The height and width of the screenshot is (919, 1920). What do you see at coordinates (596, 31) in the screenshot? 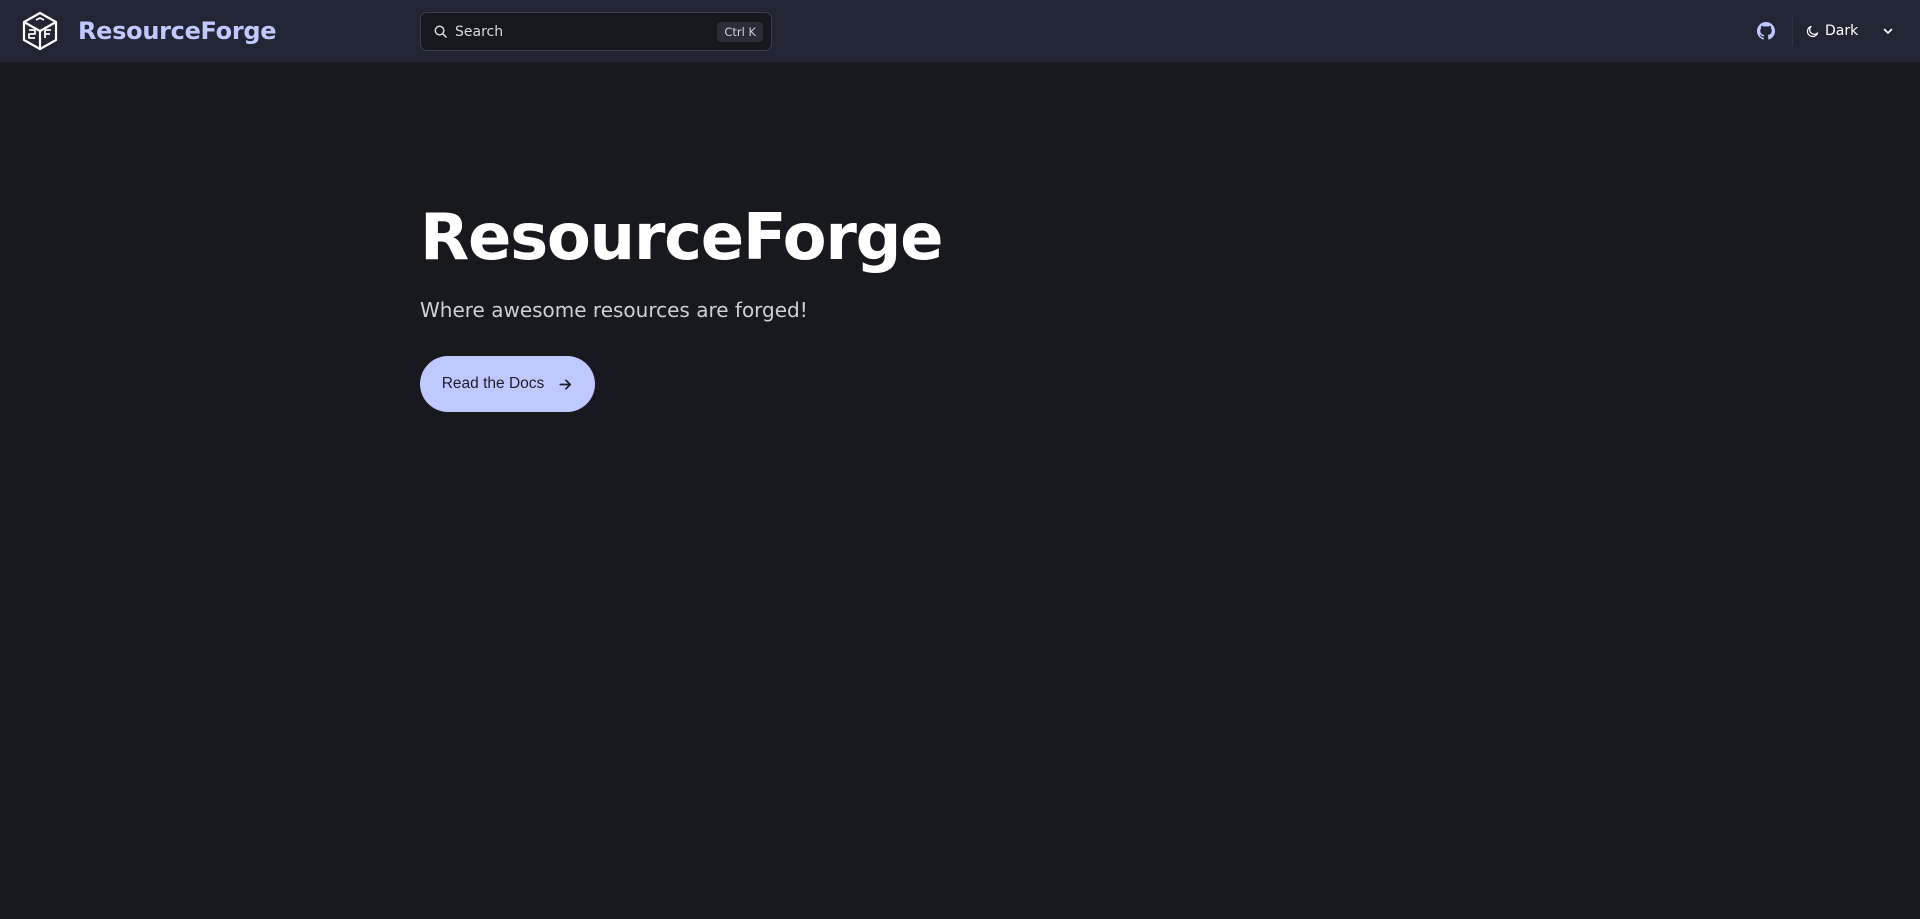
I see `search-button: Search Ctrl K` at bounding box center [596, 31].